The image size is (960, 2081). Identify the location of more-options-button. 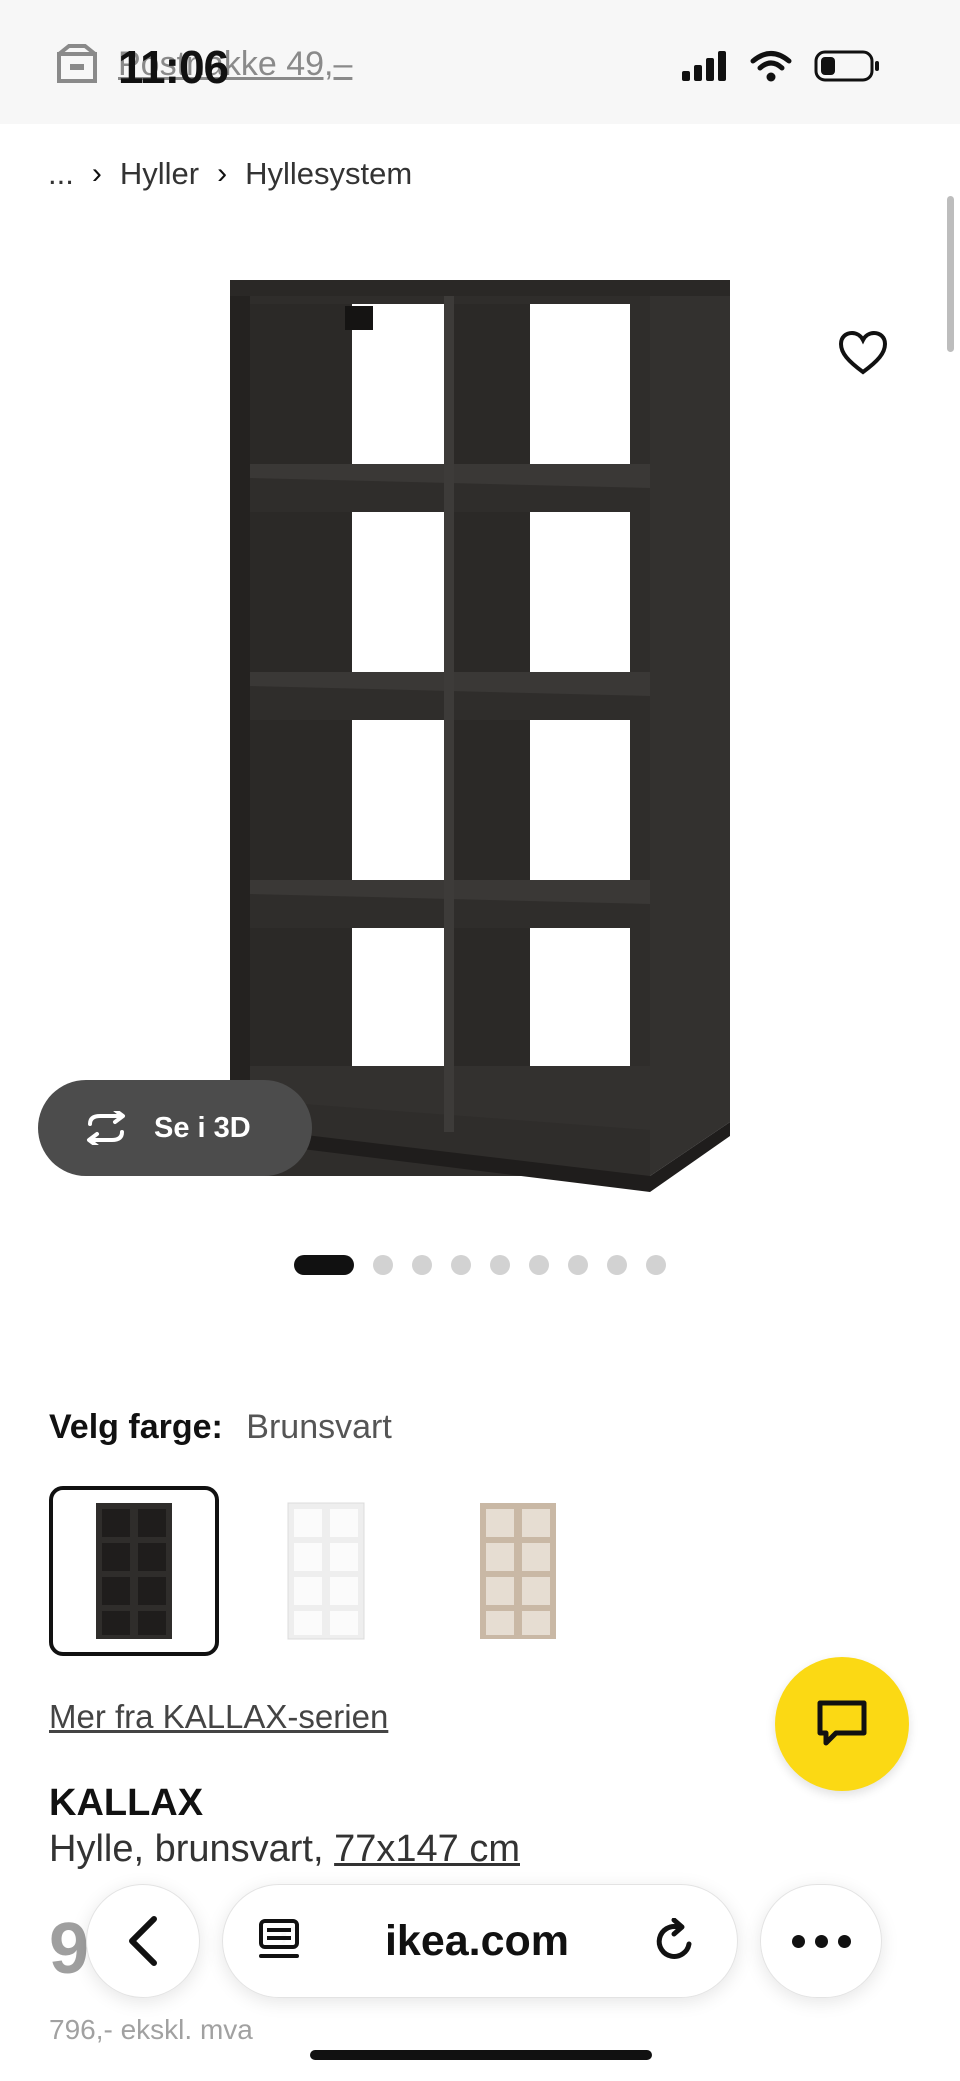
(821, 1941).